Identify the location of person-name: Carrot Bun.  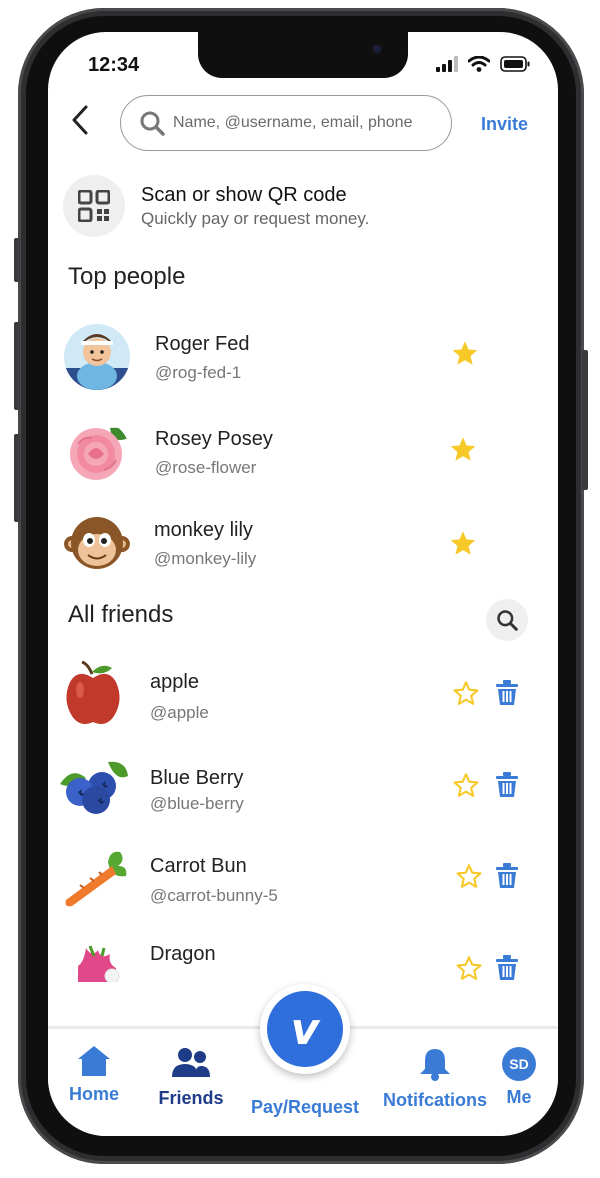
(198, 866).